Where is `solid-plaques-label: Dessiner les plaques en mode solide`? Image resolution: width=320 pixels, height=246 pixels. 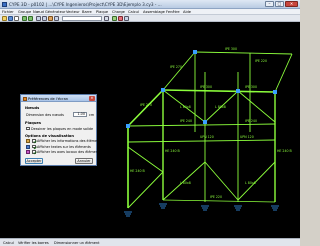
solid-plaques-label: Dessiner les plaques en mode solide is located at coordinates (62, 128).